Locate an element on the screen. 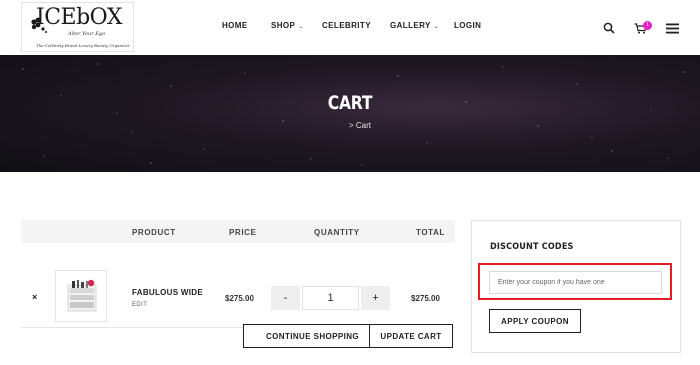 This screenshot has height=365, width=700. item-total: $275.00 is located at coordinates (425, 298).